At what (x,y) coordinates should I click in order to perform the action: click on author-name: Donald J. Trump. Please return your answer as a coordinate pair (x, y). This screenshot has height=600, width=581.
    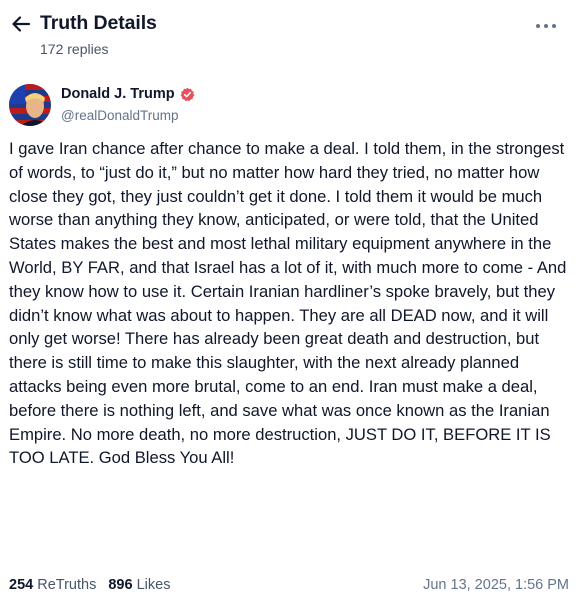
    Looking at the image, I should click on (128, 94).